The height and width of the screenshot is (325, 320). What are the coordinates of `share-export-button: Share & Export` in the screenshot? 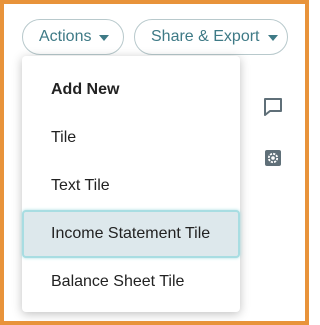 It's located at (211, 37).